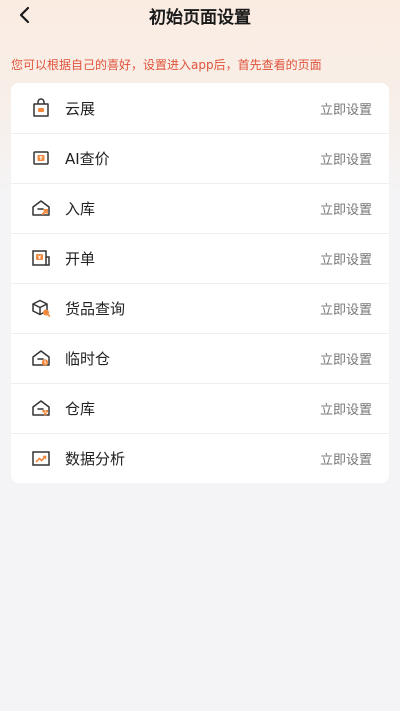 This screenshot has width=400, height=711. I want to click on list-item-cloud-show: 云展 立即设置, so click(200, 108).